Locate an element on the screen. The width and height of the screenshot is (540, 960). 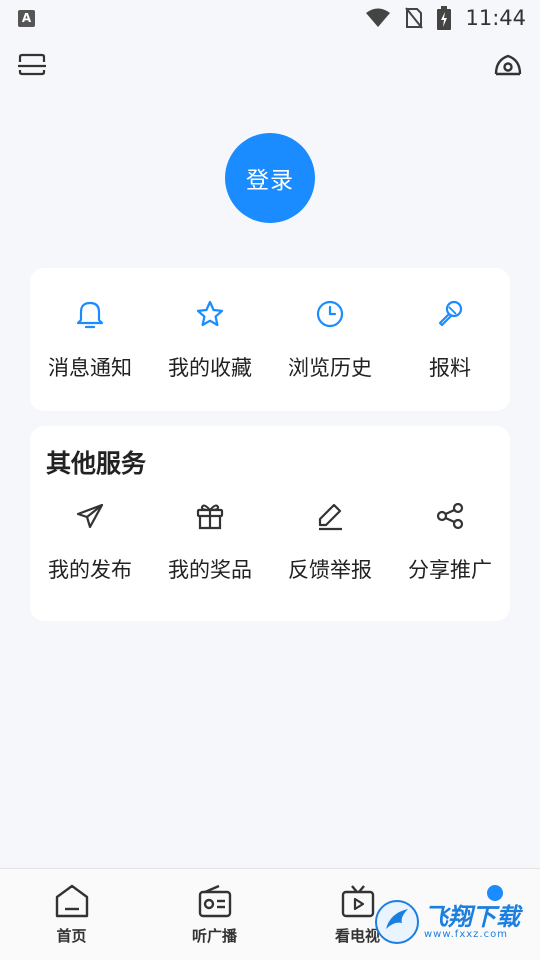
status-bar: A 11:44 is located at coordinates (270, 18).